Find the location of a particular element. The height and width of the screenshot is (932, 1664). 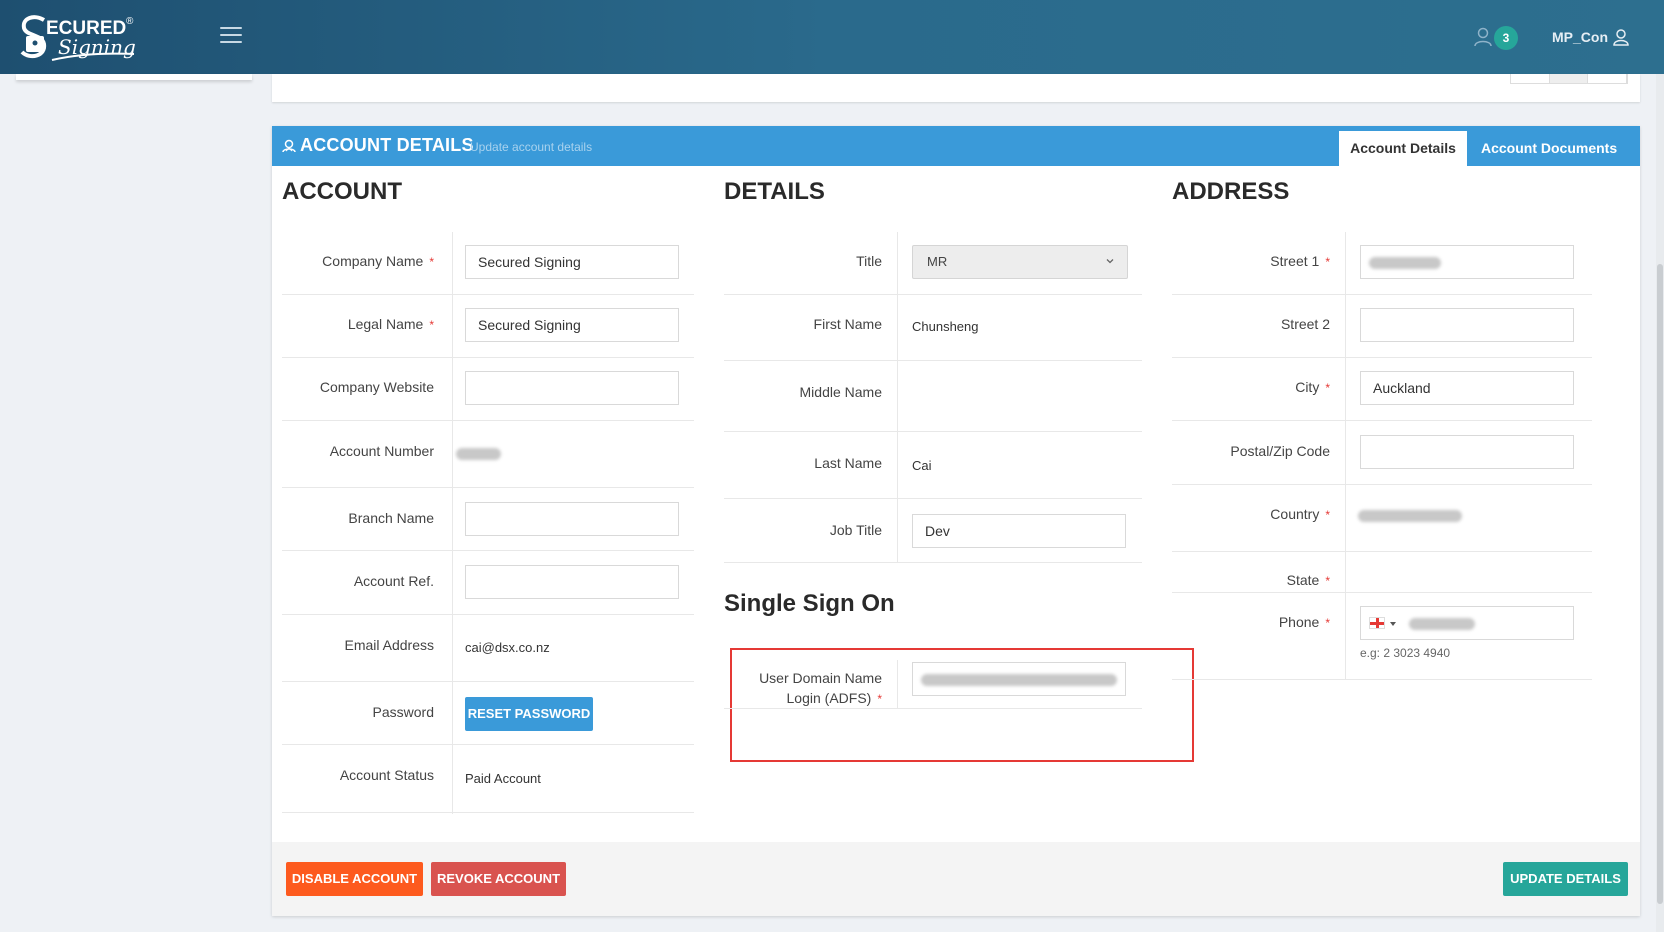

street2-input is located at coordinates (1467, 325).